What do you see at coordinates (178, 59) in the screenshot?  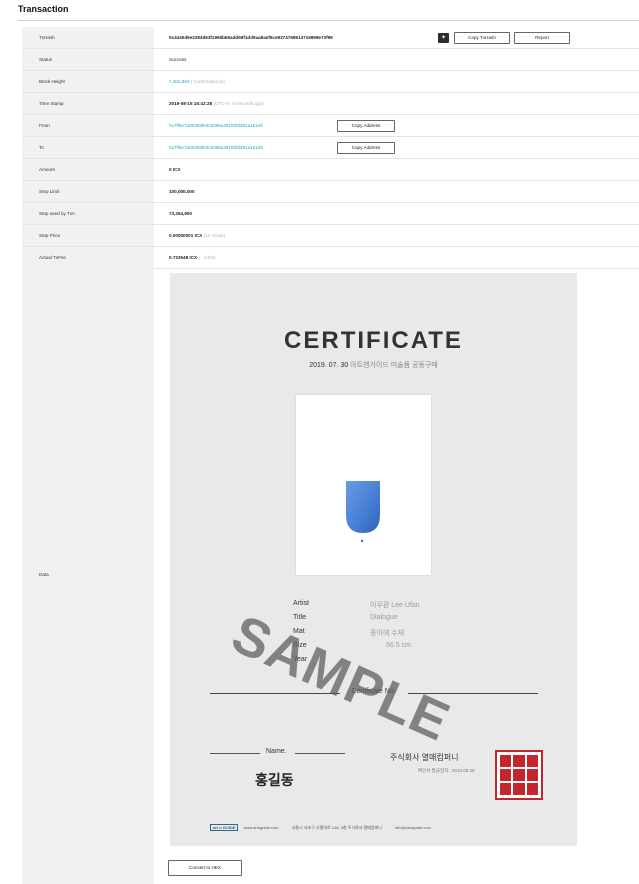 I see `status-value: Success` at bounding box center [178, 59].